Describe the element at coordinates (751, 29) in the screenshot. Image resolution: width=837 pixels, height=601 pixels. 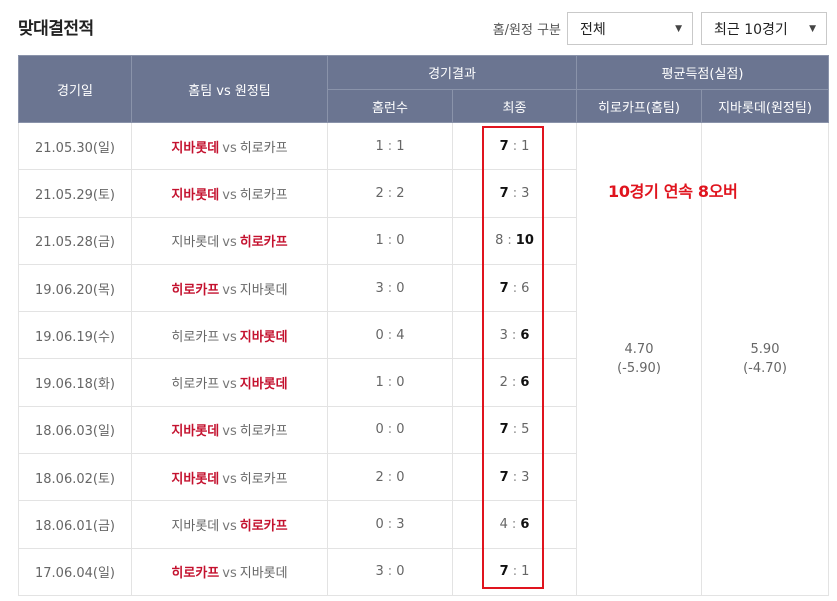
I see `recent-games-select-value: 최근 10경기` at that location.